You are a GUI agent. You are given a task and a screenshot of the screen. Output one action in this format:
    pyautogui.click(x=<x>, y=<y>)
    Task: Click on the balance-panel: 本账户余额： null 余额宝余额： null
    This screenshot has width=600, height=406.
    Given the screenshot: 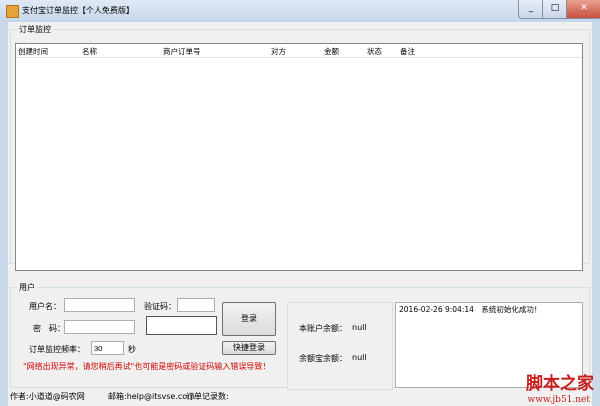 What is the action you would take?
    pyautogui.click(x=340, y=346)
    